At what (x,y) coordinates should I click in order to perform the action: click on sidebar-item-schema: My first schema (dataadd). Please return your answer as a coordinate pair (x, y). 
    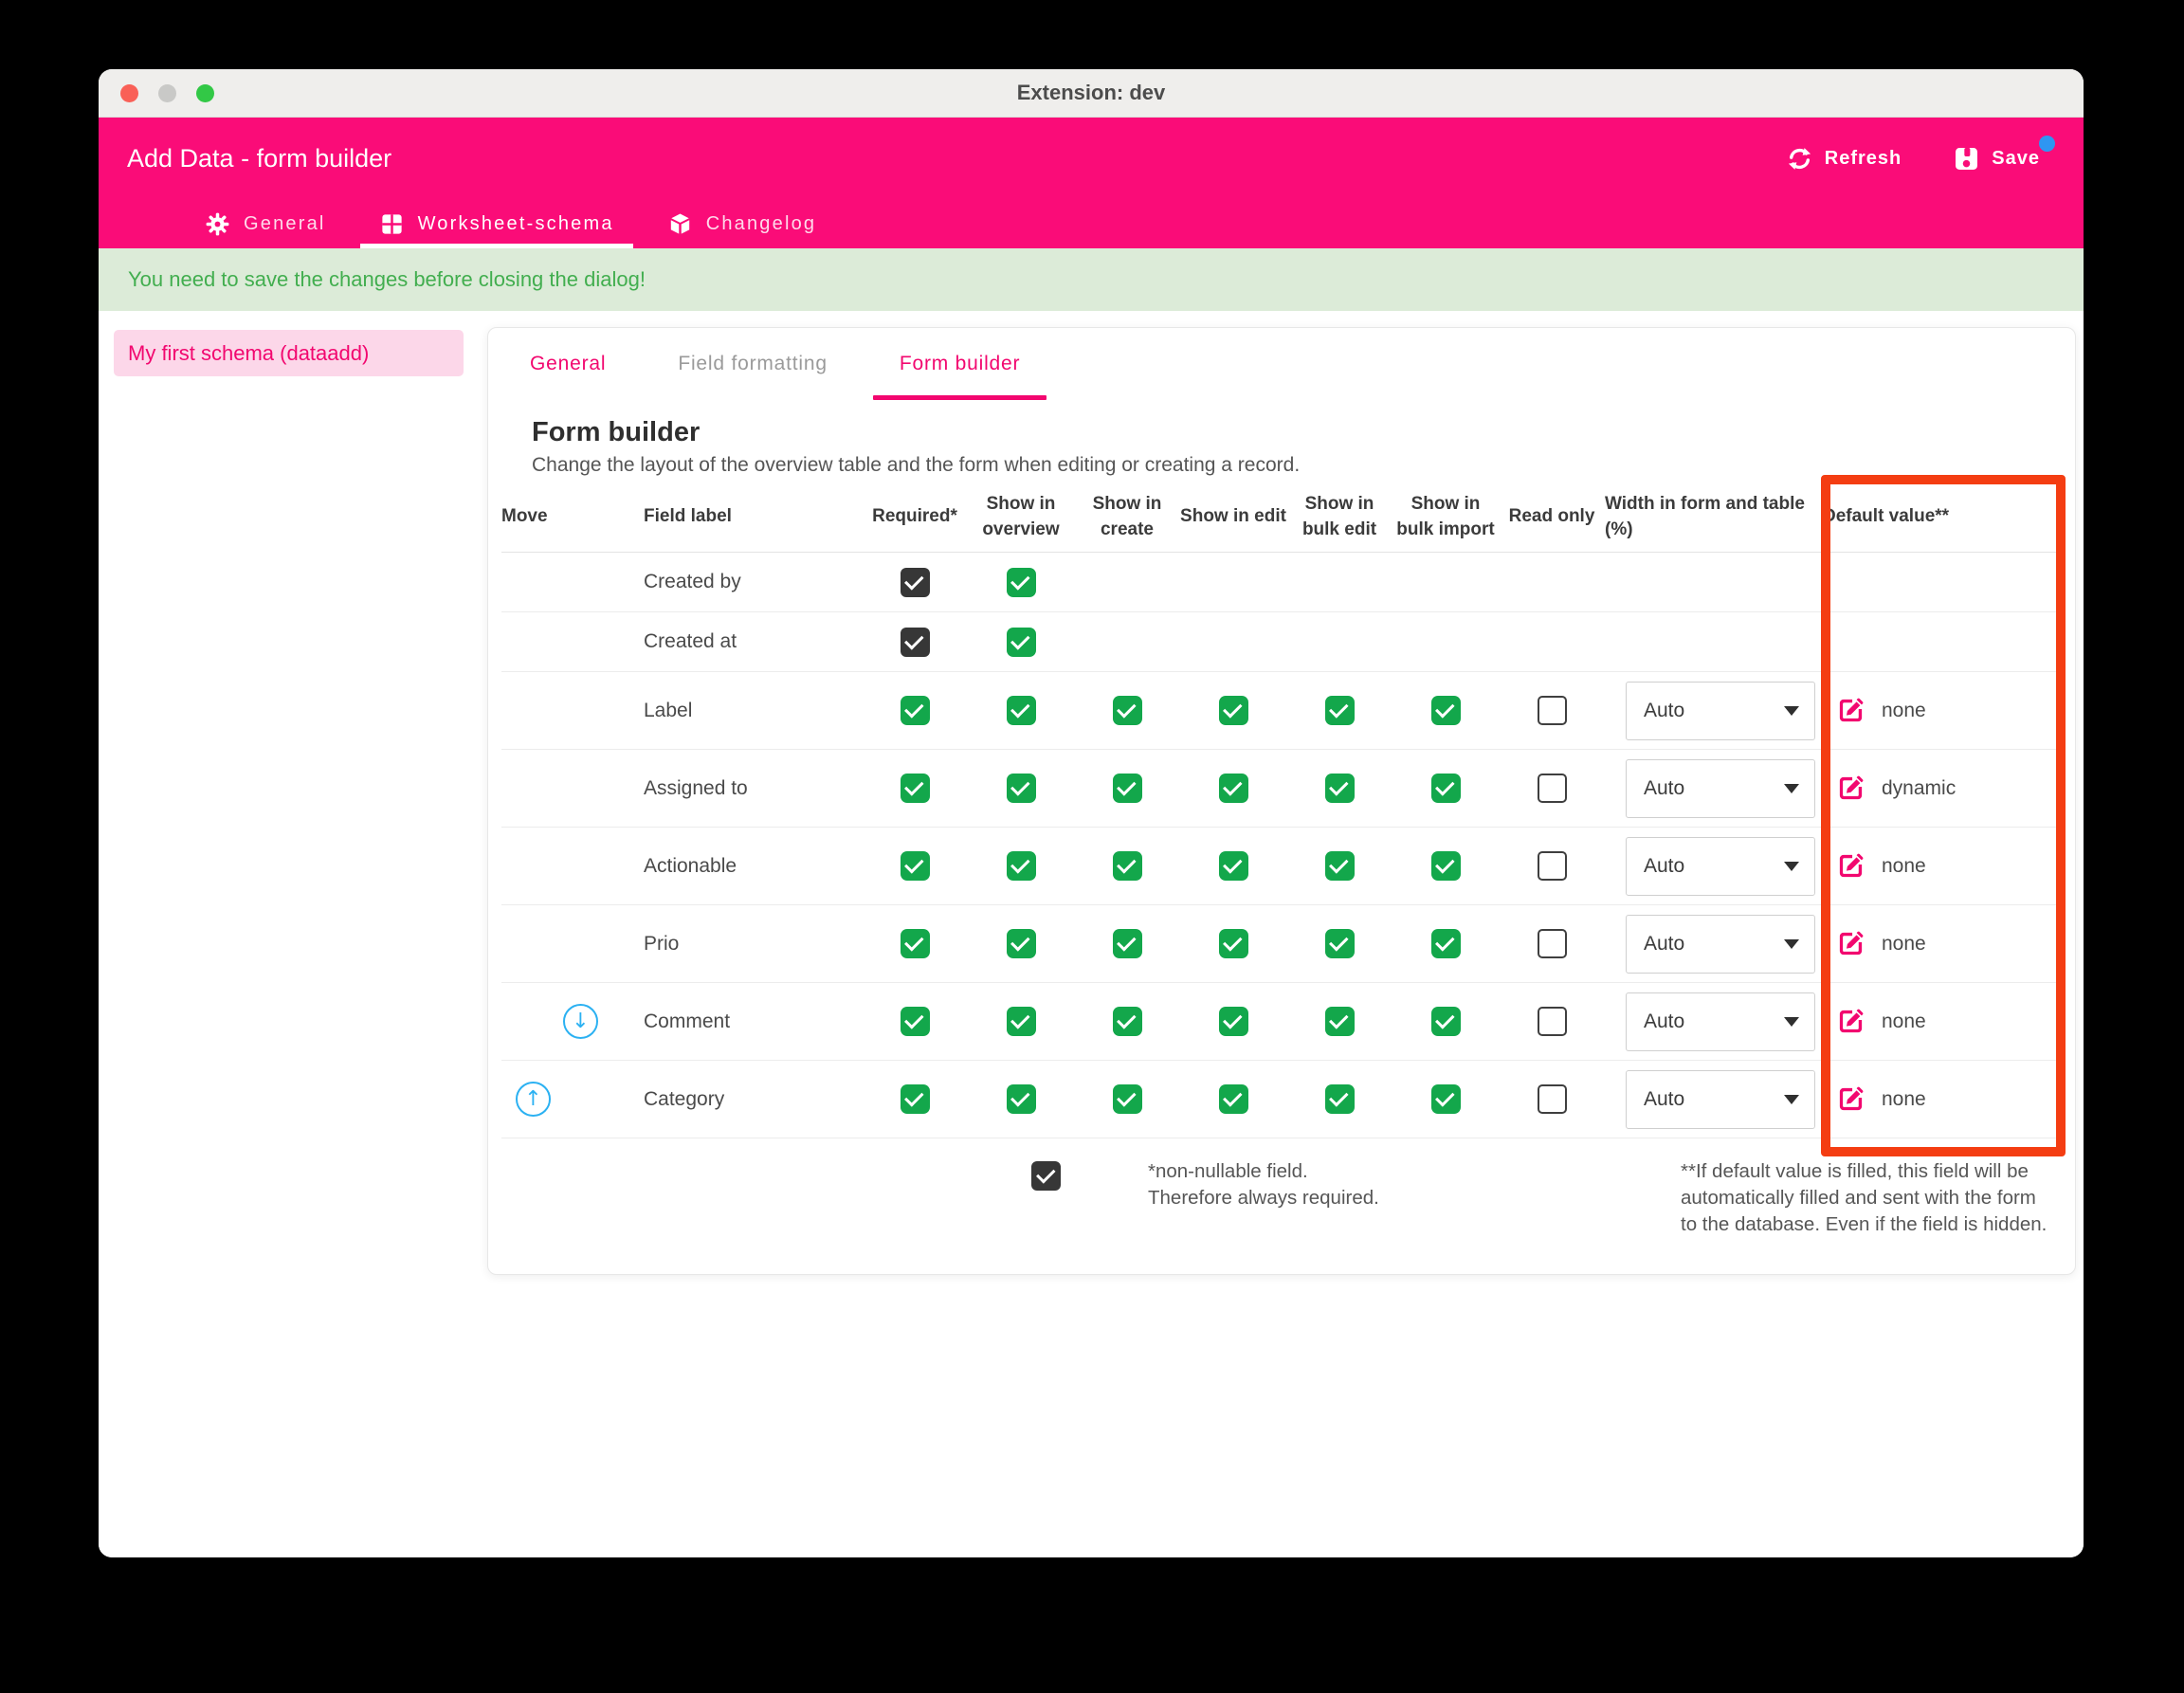
    Looking at the image, I should click on (289, 353).